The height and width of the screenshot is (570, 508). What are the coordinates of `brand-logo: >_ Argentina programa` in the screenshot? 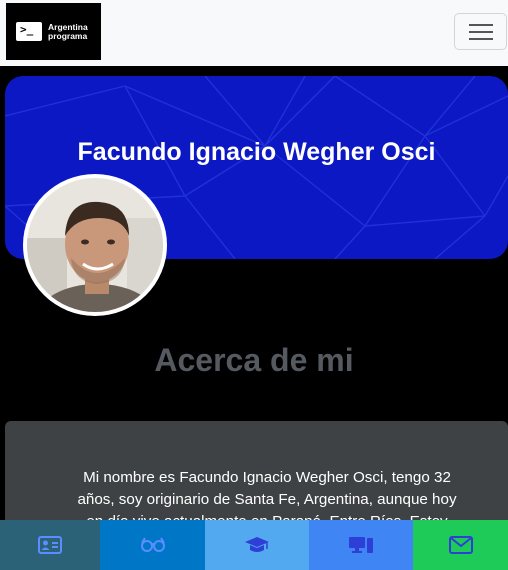 It's located at (53, 31).